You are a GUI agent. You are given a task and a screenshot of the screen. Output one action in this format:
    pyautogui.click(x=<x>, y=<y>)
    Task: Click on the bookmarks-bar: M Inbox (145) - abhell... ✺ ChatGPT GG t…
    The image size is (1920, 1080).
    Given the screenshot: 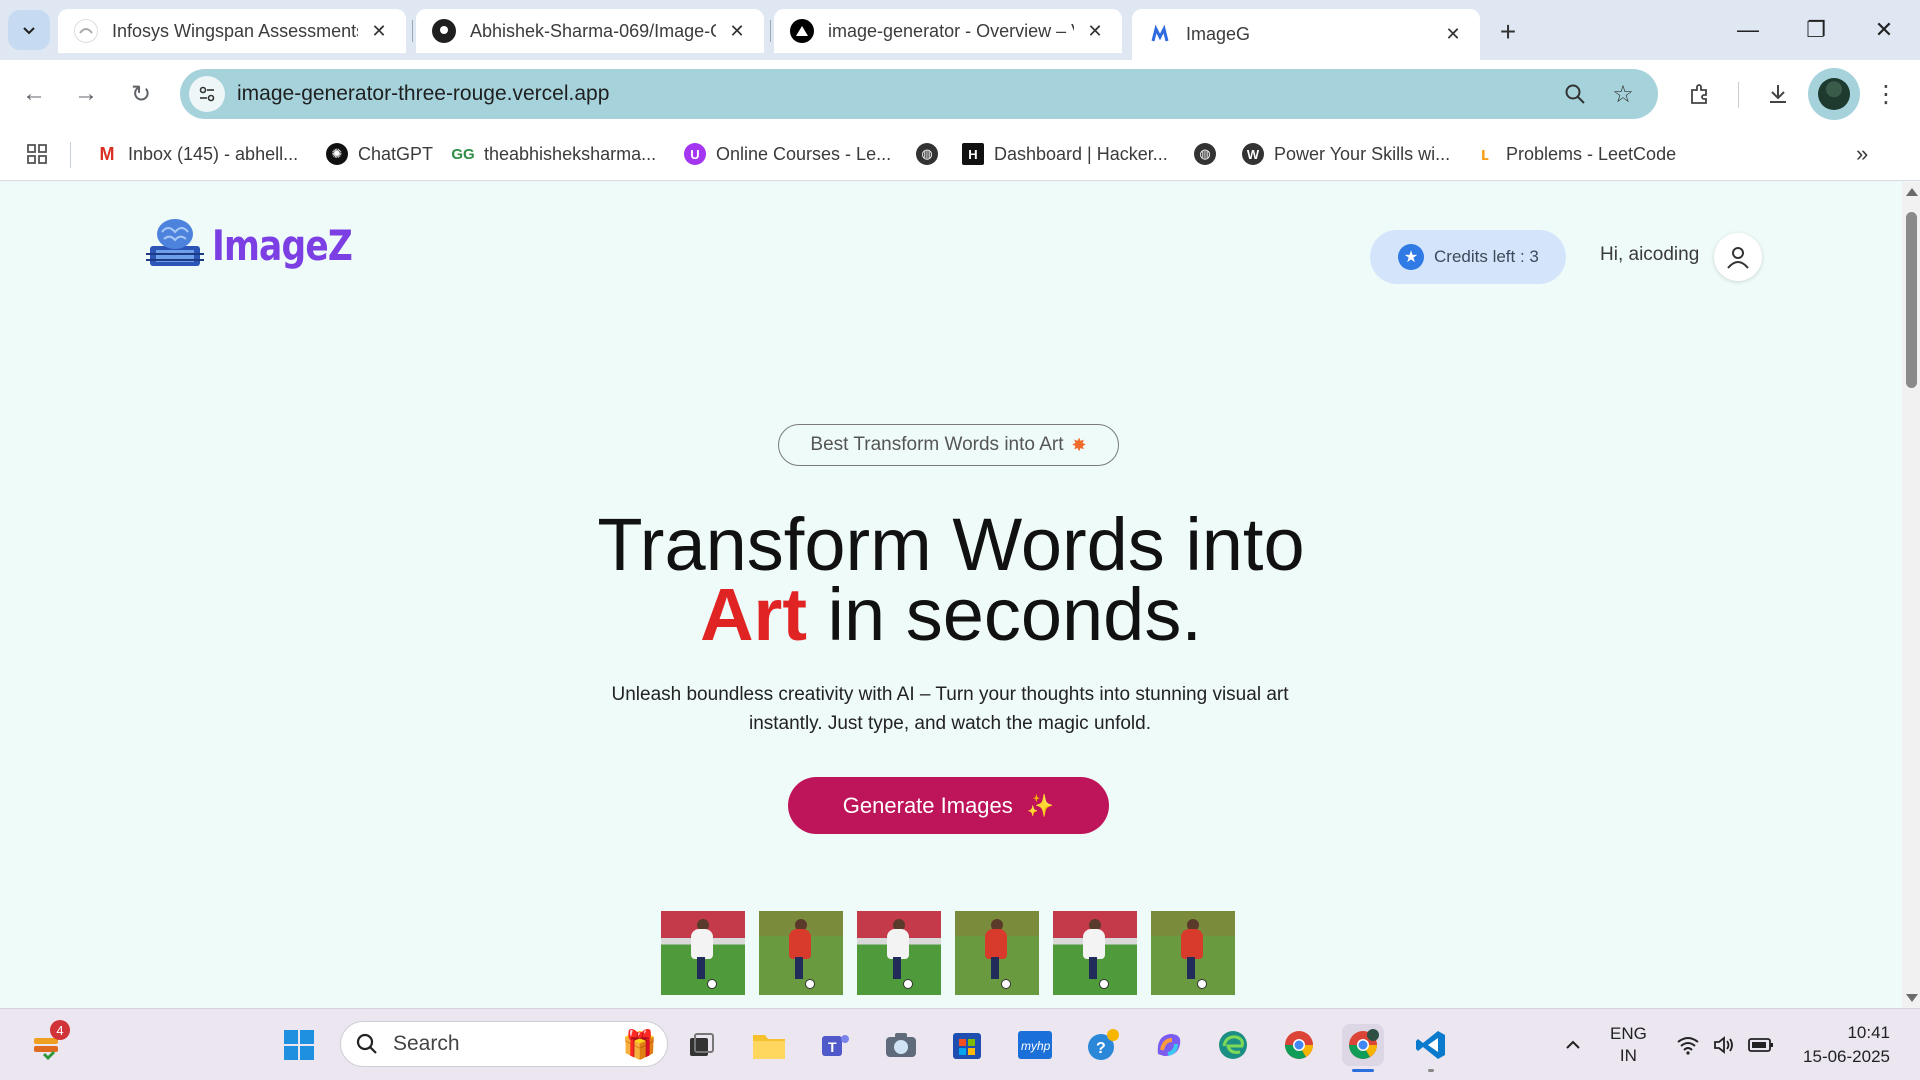 What is the action you would take?
    pyautogui.click(x=960, y=154)
    